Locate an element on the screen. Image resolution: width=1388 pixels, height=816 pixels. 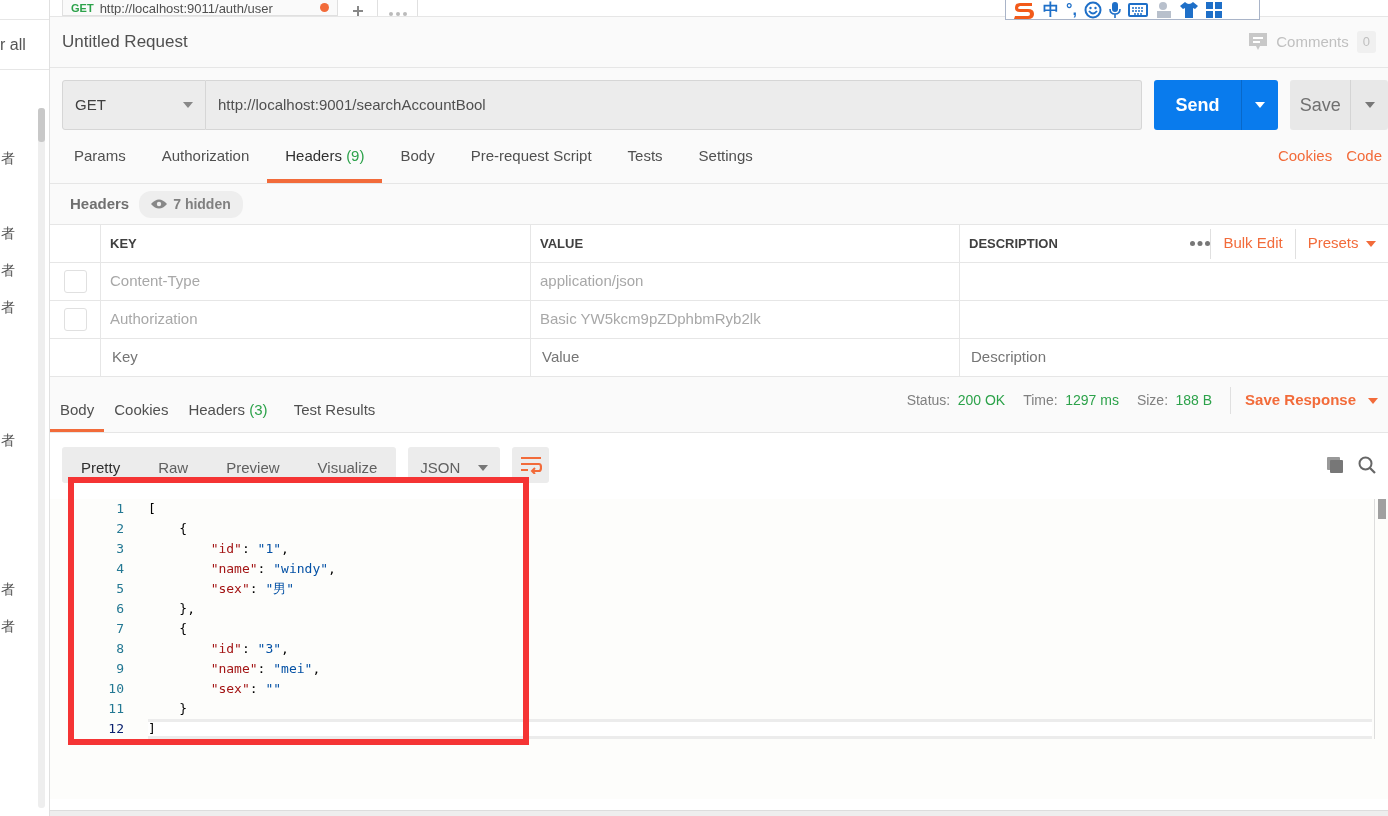
request-tab: Authorization is located at coordinates (205, 163).